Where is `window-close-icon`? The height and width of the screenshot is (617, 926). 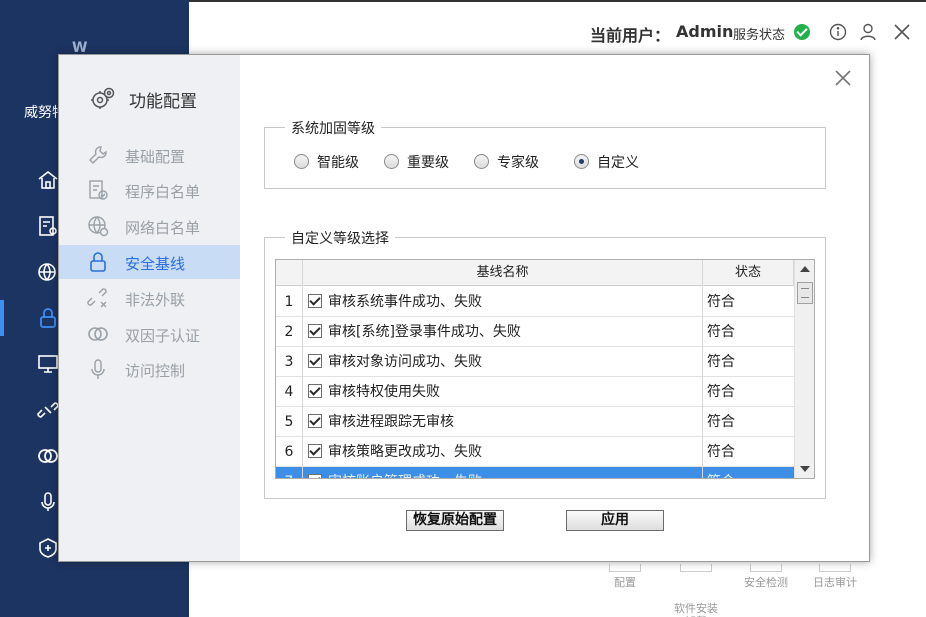
window-close-icon is located at coordinates (902, 32).